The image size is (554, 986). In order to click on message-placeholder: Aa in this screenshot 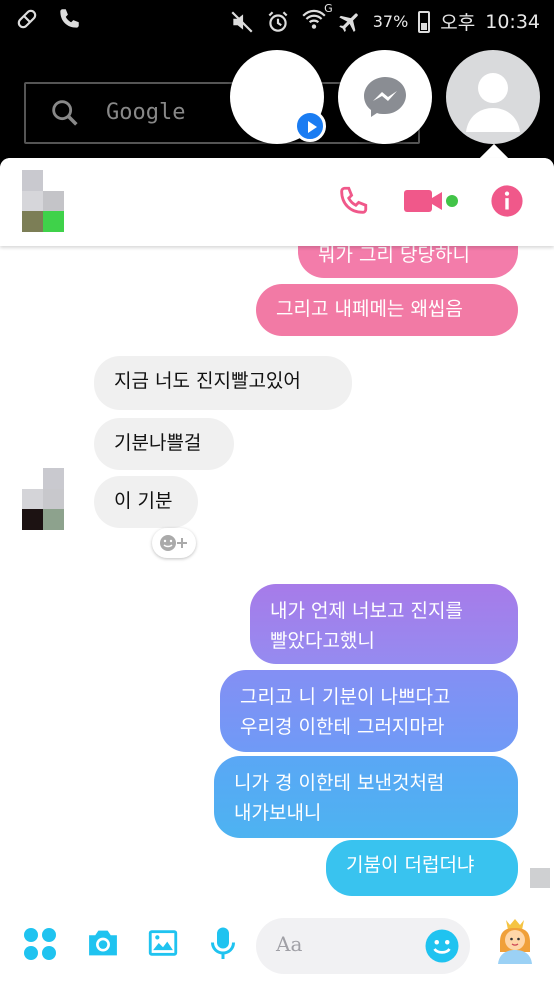, I will do `click(289, 944)`.